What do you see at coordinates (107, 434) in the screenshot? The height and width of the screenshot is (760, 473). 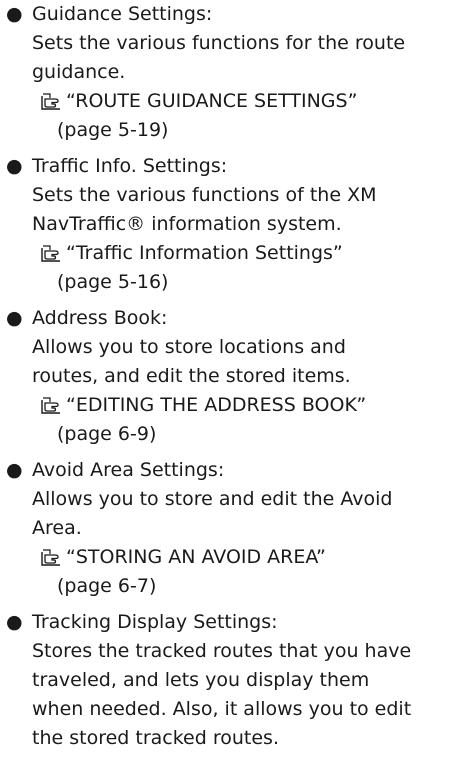 I see `reference-page: (page 6-9)` at bounding box center [107, 434].